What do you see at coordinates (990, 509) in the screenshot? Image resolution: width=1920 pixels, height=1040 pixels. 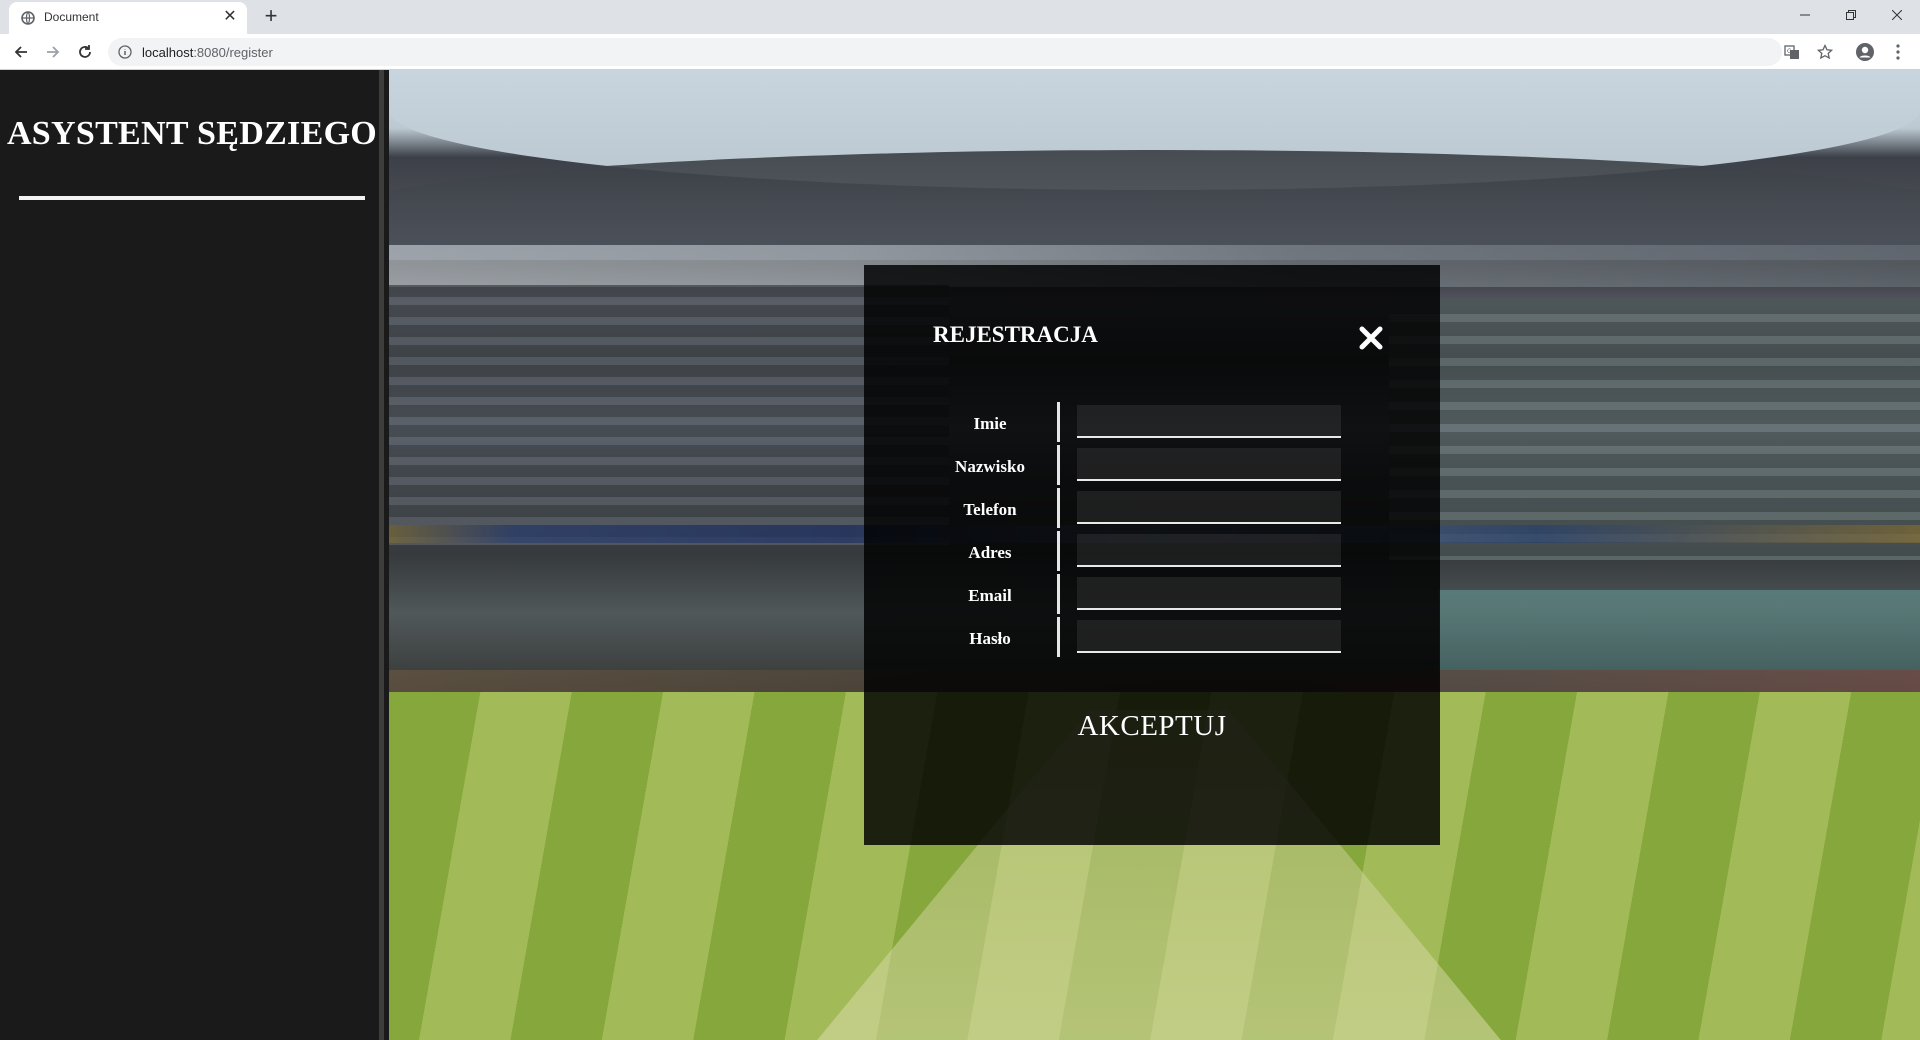 I see `field-label-telefon: Telefon` at bounding box center [990, 509].